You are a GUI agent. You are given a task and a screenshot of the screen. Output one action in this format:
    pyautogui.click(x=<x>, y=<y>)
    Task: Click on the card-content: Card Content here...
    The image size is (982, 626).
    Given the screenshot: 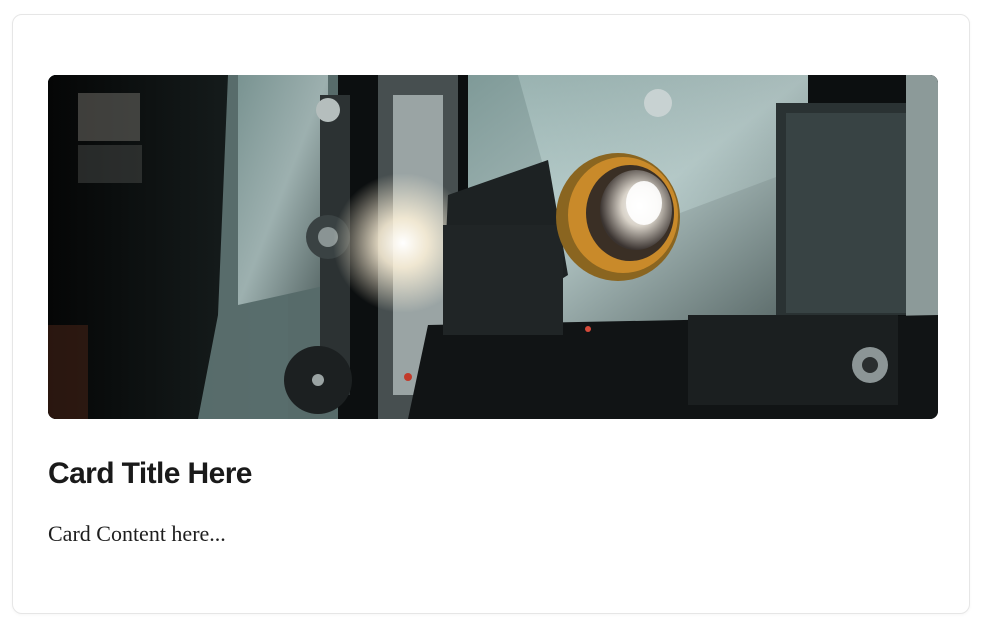 What is the action you would take?
    pyautogui.click(x=137, y=533)
    